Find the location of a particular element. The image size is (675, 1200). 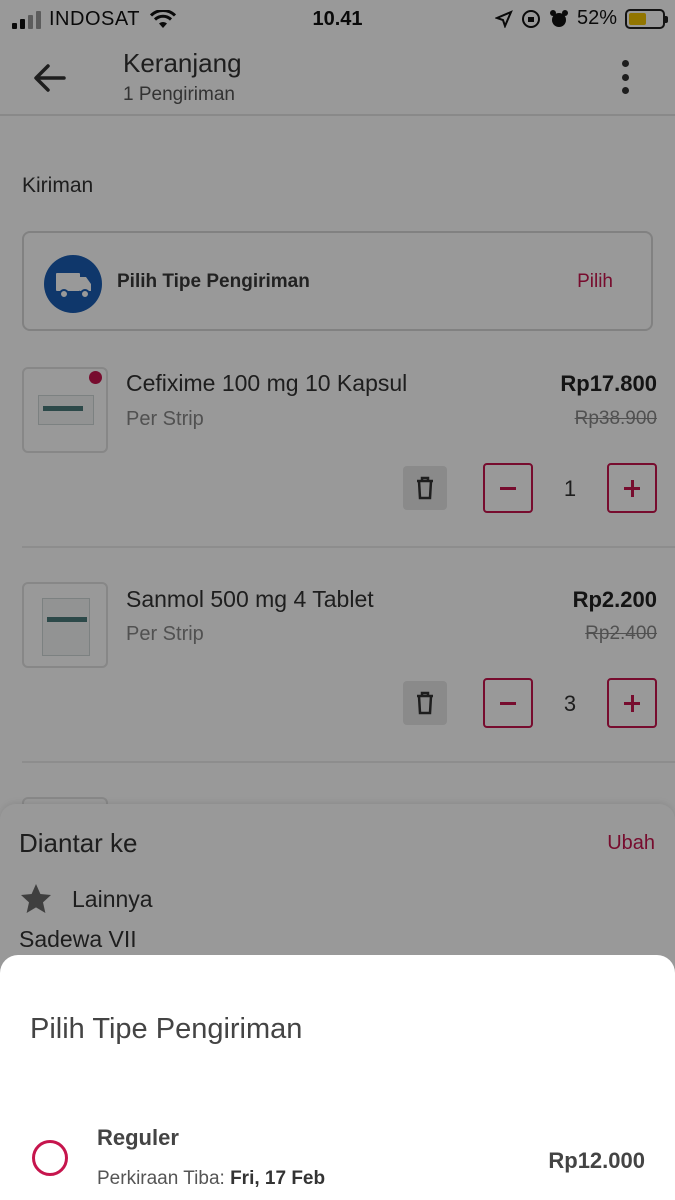

shipping-option-name: Reguler is located at coordinates (138, 1138).